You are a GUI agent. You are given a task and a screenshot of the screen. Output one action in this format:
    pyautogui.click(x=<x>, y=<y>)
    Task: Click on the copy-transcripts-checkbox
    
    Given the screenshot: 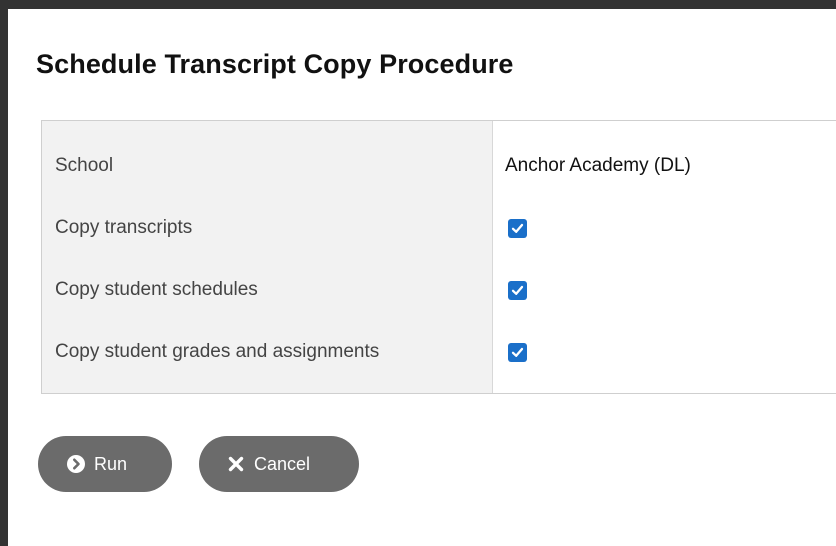 What is the action you would take?
    pyautogui.click(x=517, y=228)
    